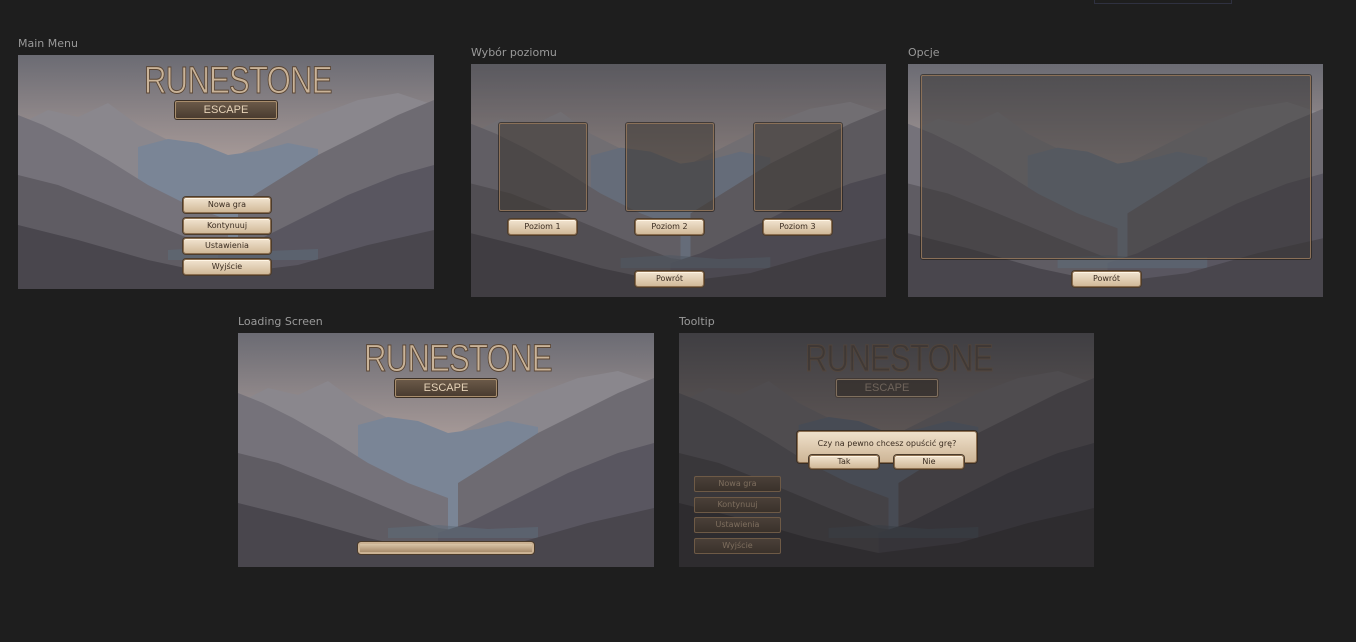  I want to click on options-panel, so click(1116, 167).